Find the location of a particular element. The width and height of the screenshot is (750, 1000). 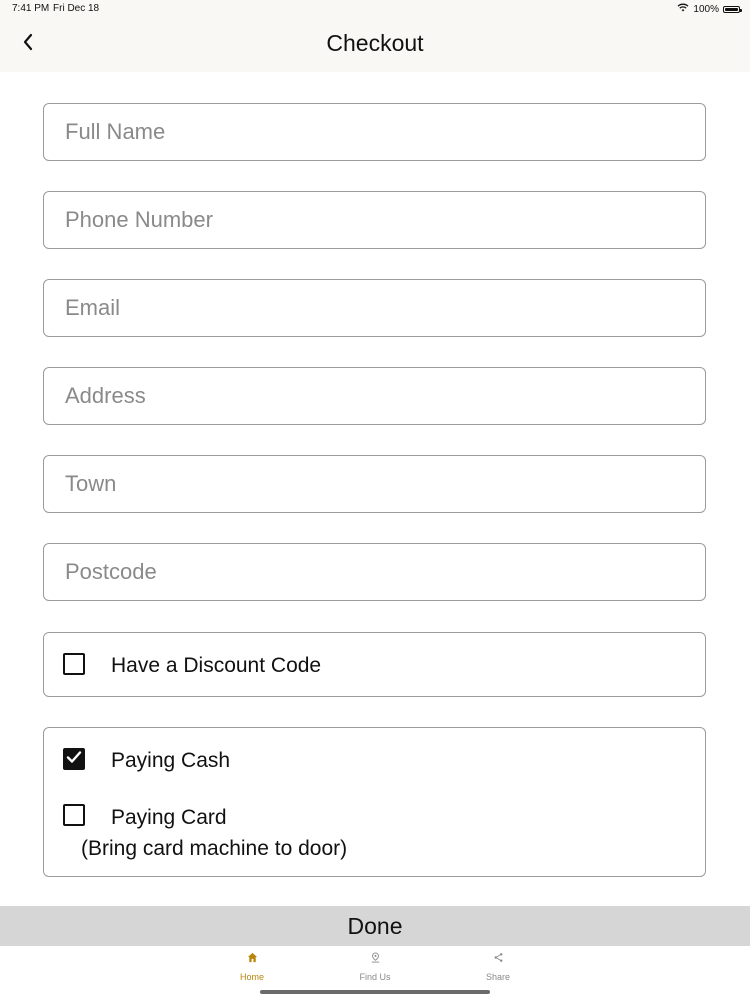

tab-home: Home is located at coordinates (252, 968).